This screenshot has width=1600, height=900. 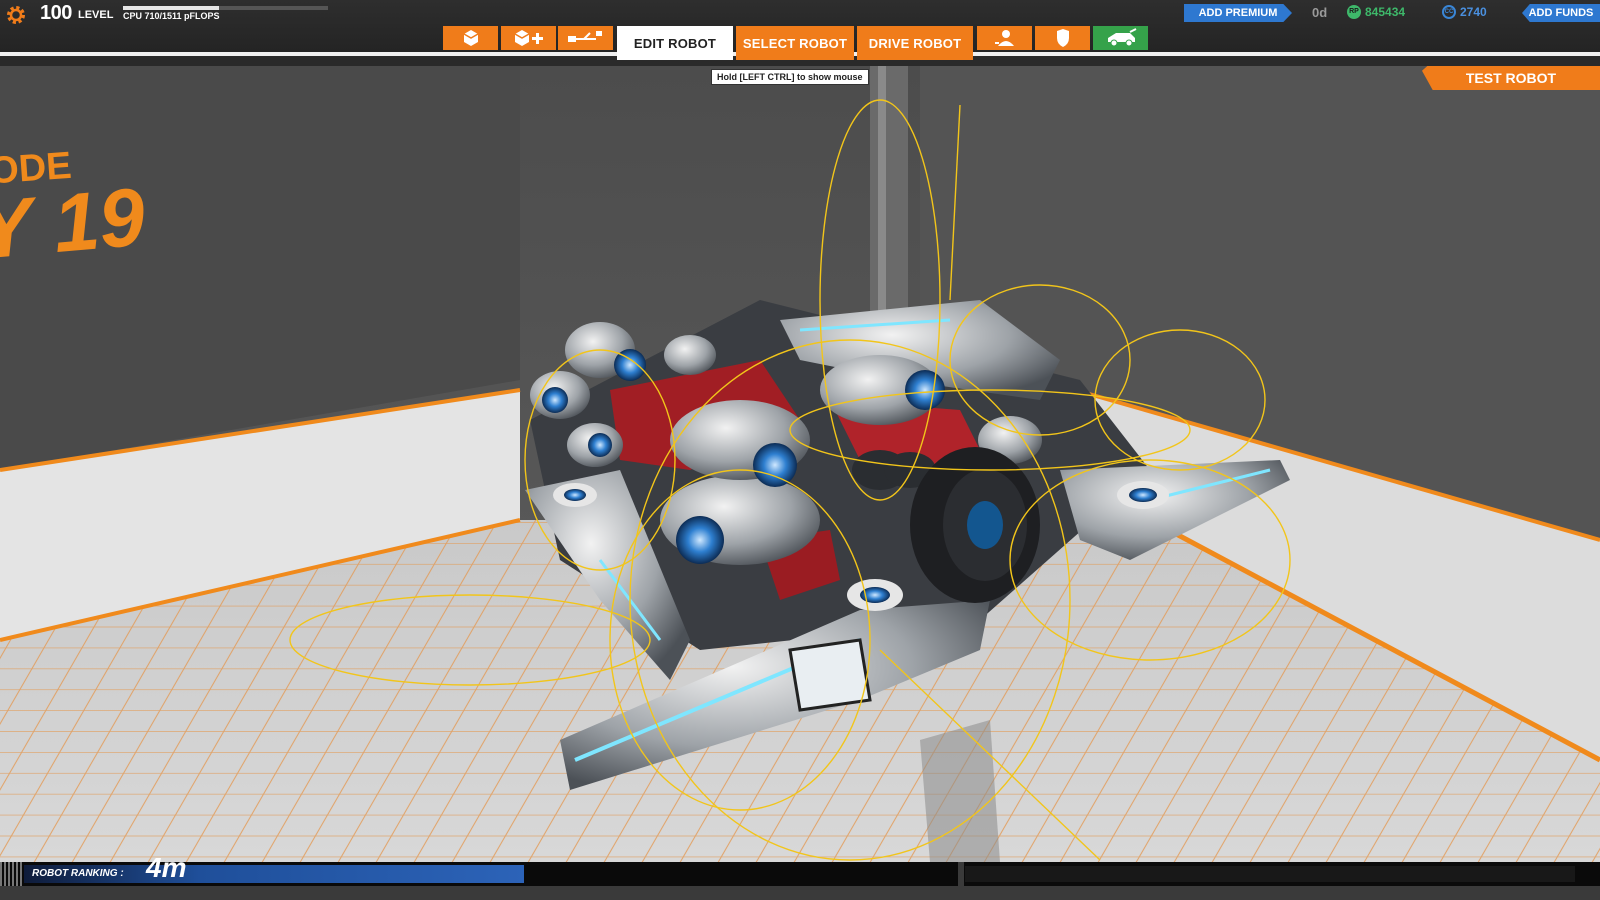 I want to click on test-robot-button: TEST ROBOT, so click(x=1511, y=78).